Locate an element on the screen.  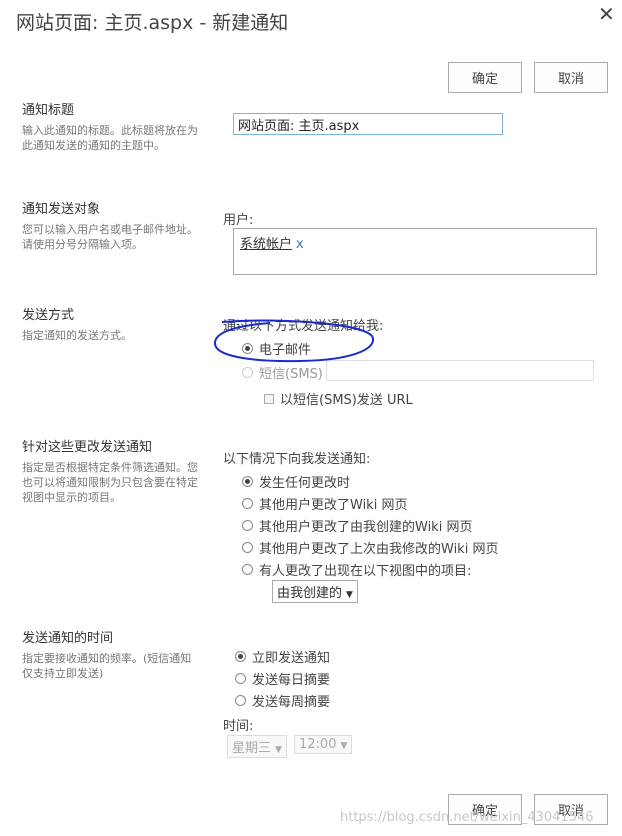
change-option-any: 发生任何更改时 is located at coordinates (296, 481).